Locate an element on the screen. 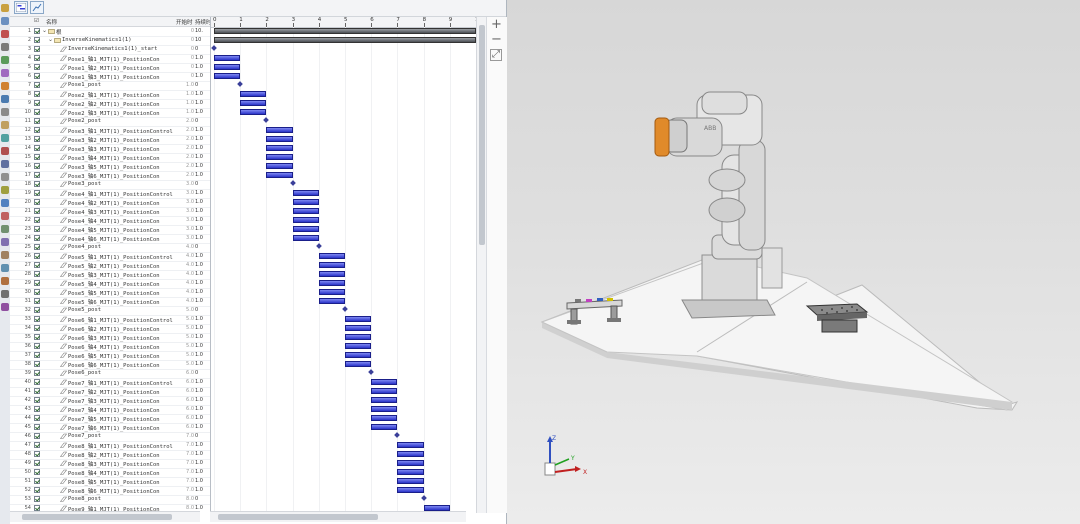 The image size is (1080, 524). vertical-scroll-thumb is located at coordinates (482, 135).